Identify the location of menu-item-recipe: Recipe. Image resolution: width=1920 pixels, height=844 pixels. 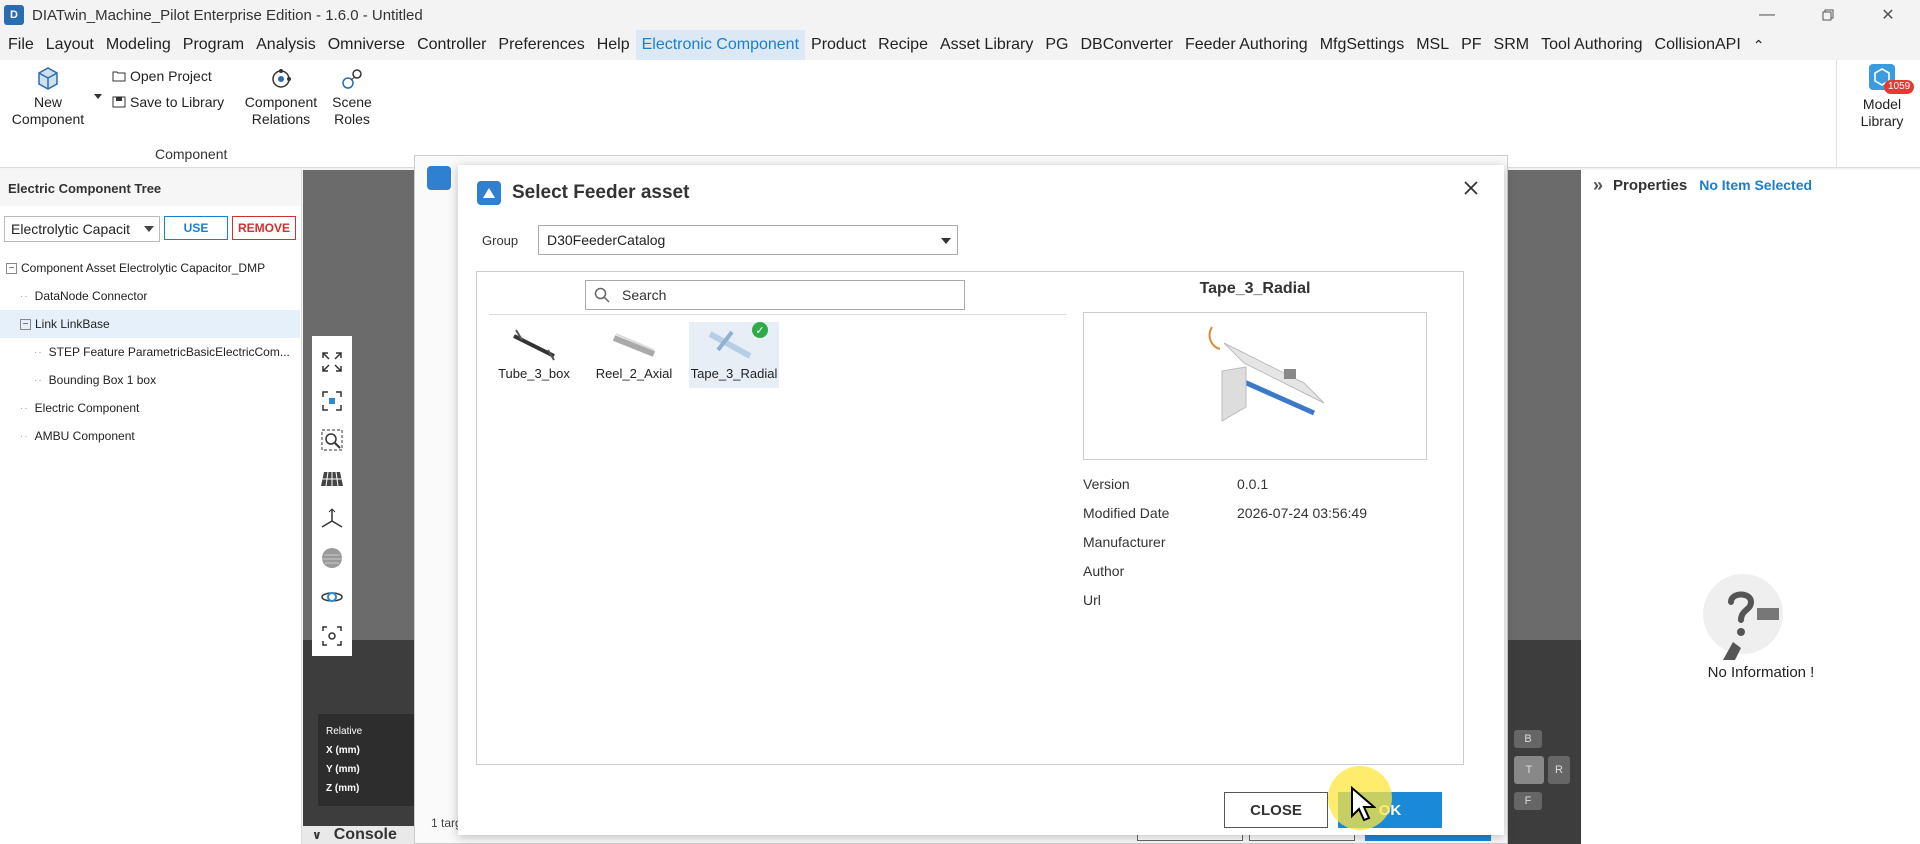
(903, 45).